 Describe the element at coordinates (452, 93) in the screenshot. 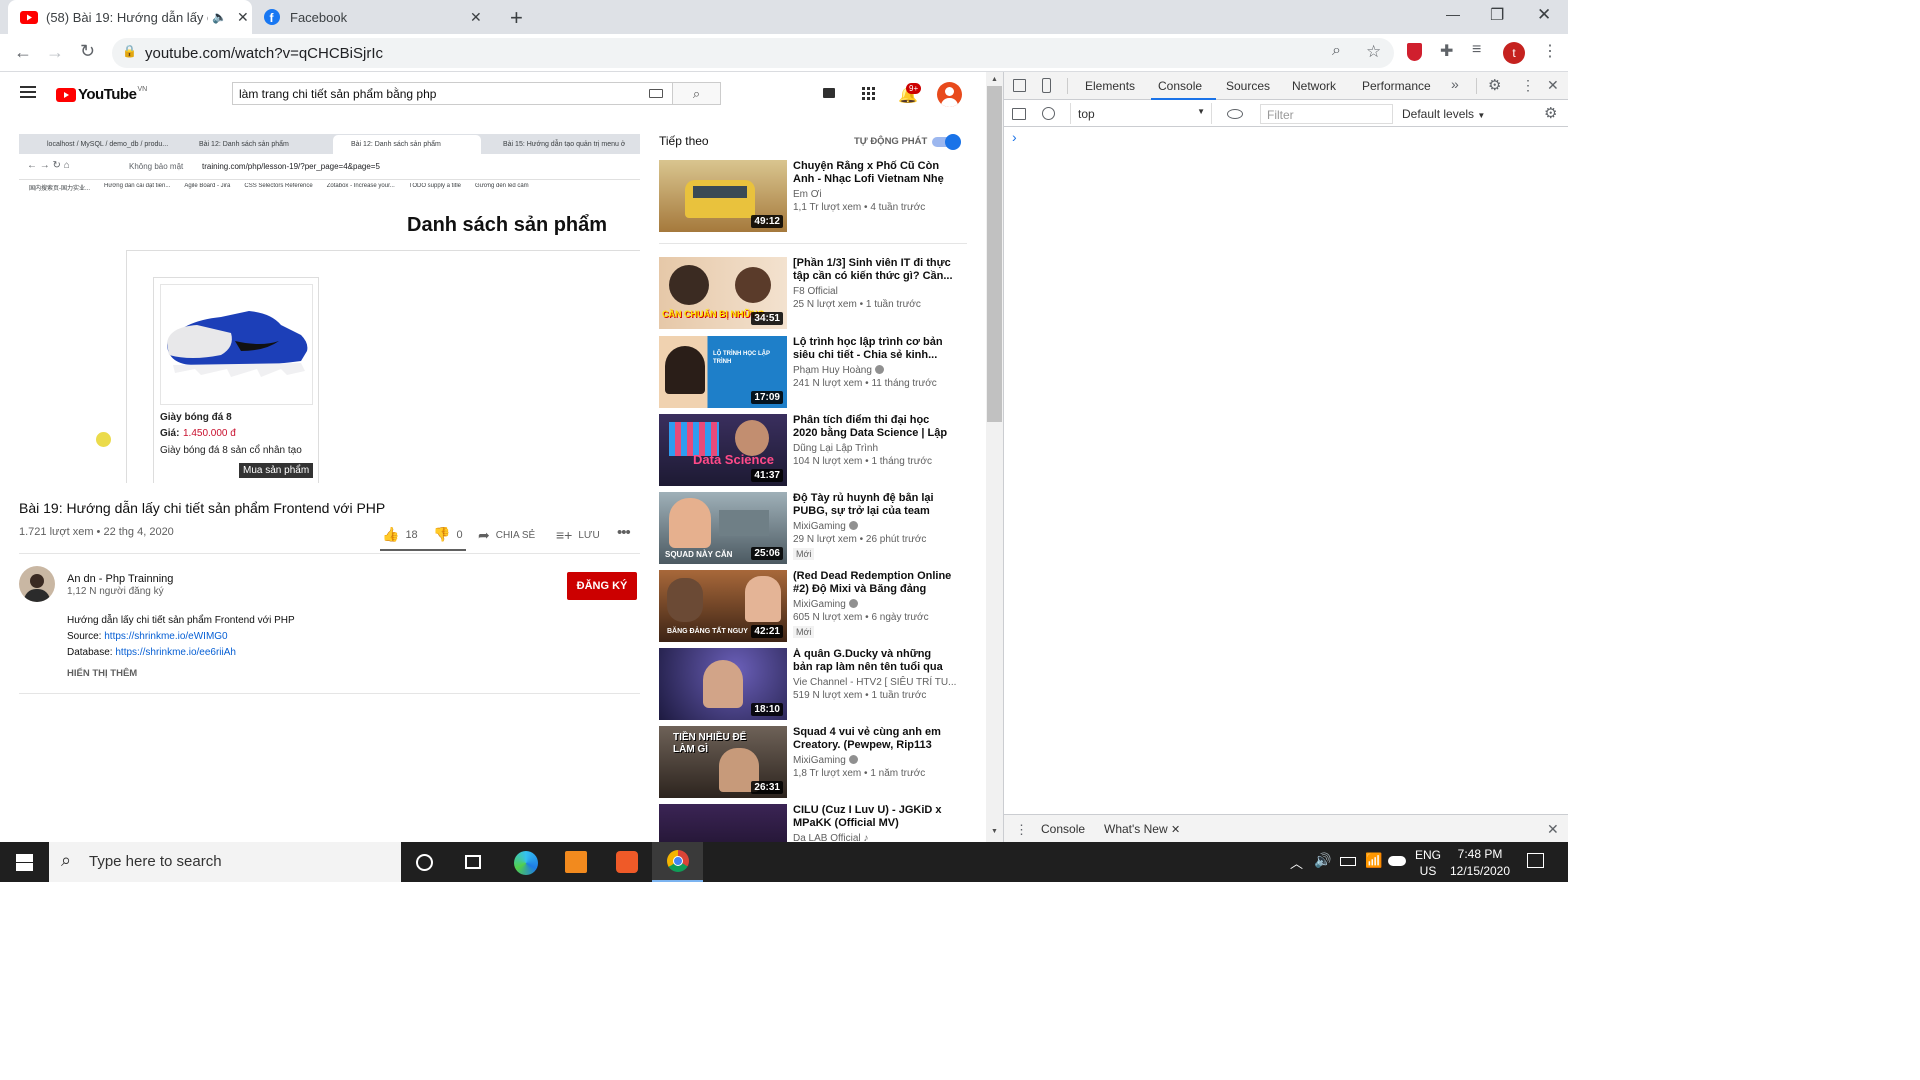

I see `search-input: làm trang chi tiết sản phẩm bằng php` at that location.